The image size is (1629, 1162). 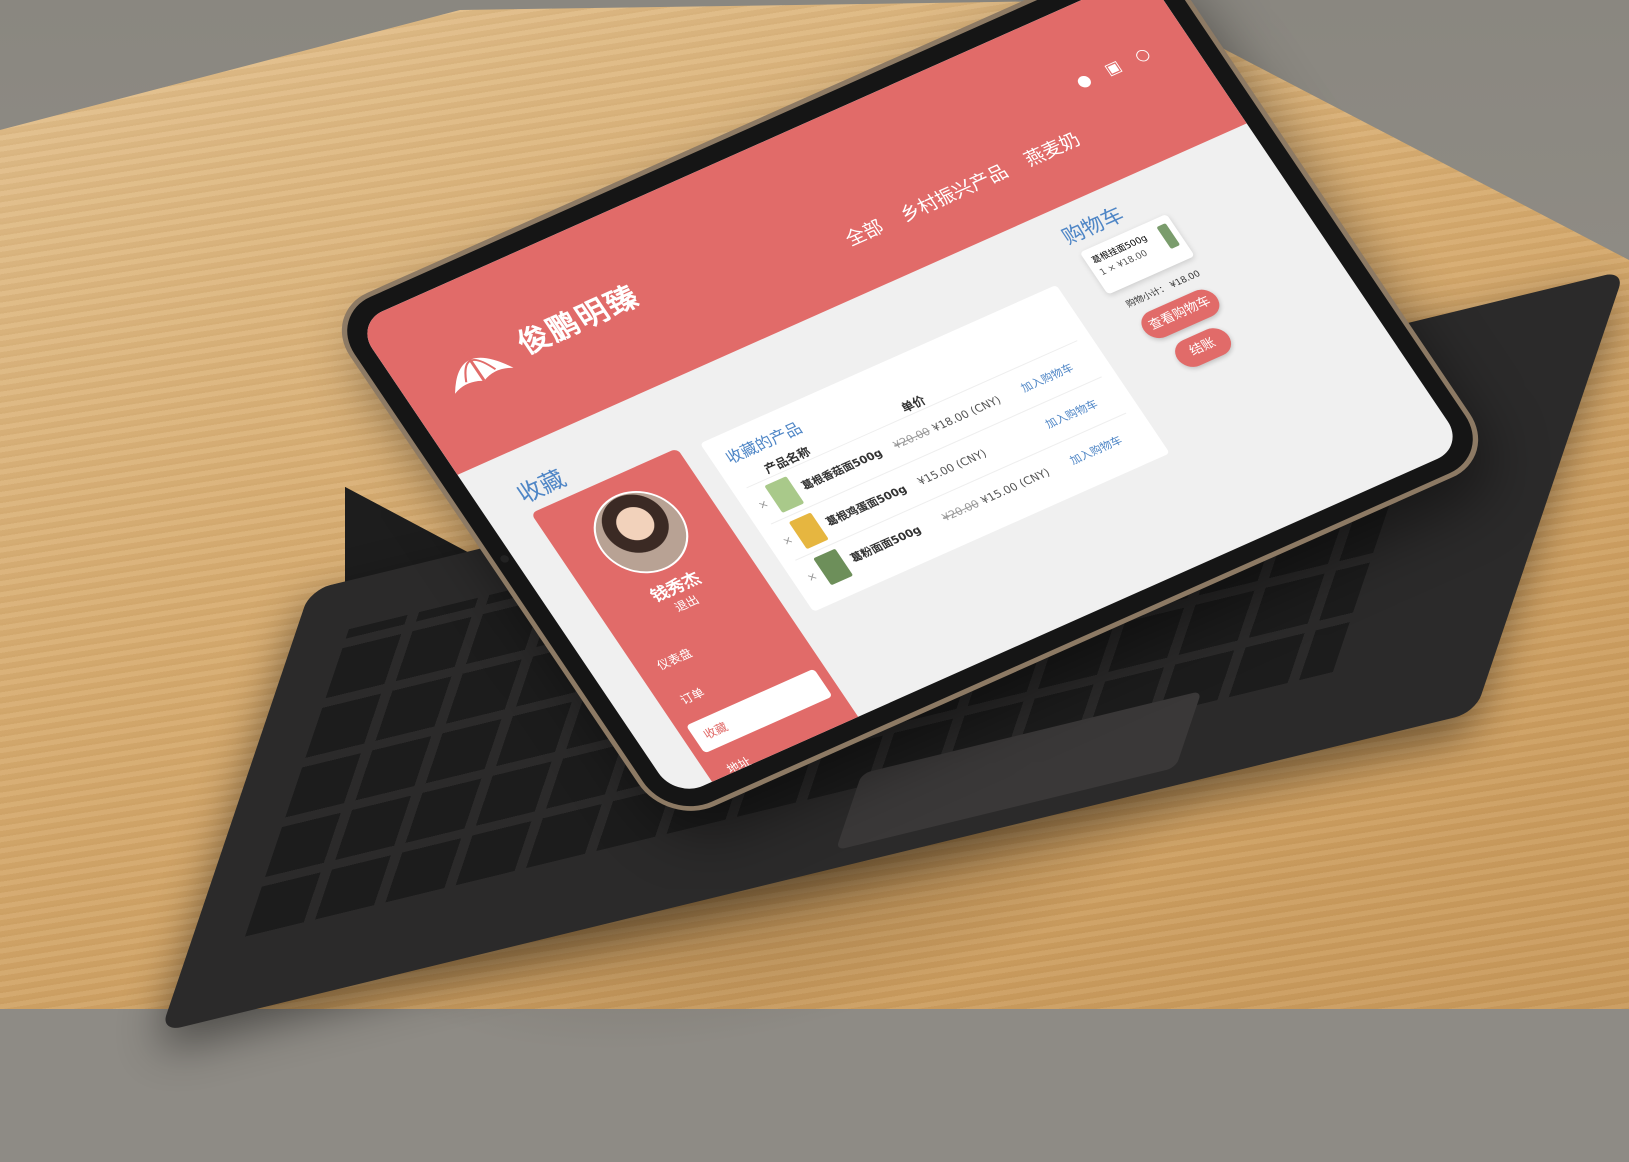 I want to click on user-icon: ●, so click(x=1084, y=81).